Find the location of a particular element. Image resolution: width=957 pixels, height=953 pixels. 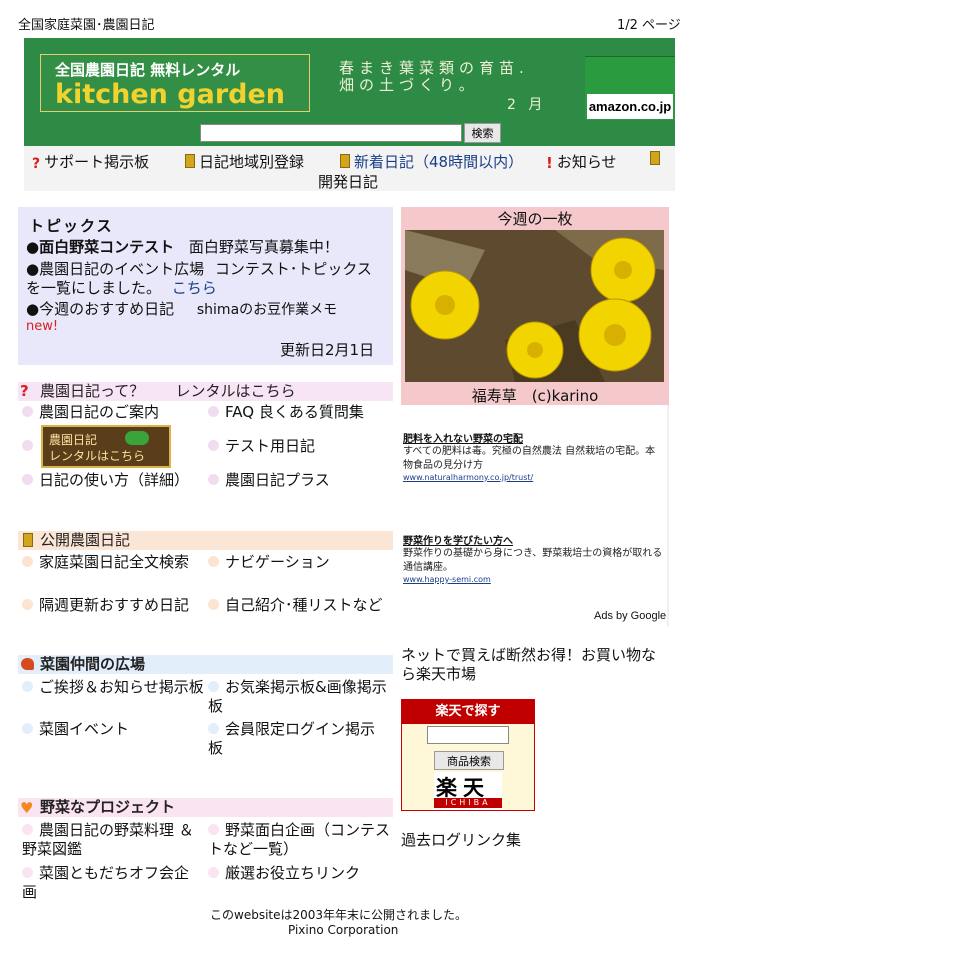

about-item-howto-label: 日記の使い方（詳細） is located at coordinates (114, 480).